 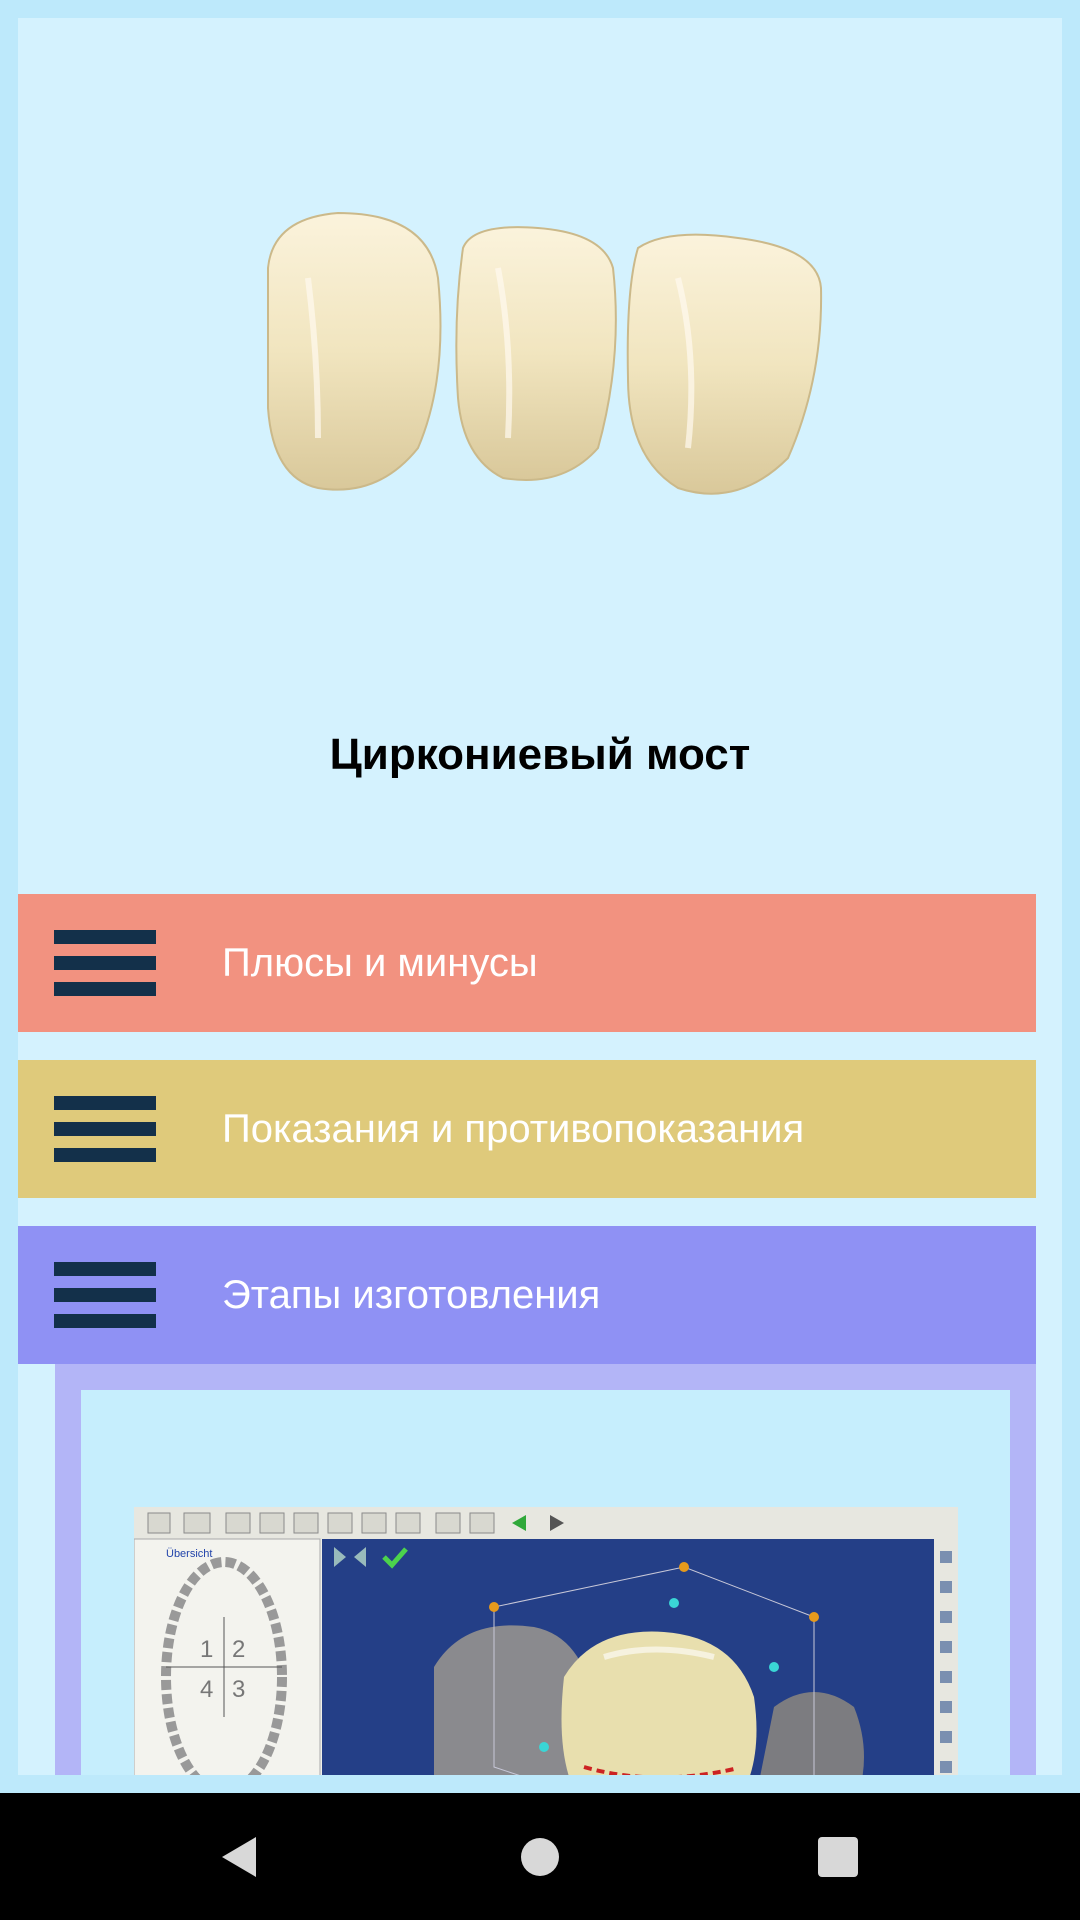 I want to click on svg-text: 3, so click(x=238, y=1689).